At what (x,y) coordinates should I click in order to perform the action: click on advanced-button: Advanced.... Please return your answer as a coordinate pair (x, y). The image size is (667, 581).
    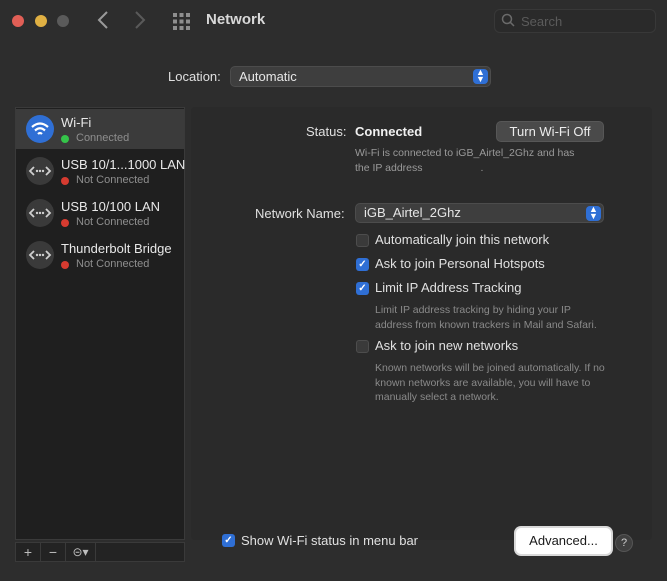
    Looking at the image, I should click on (563, 541).